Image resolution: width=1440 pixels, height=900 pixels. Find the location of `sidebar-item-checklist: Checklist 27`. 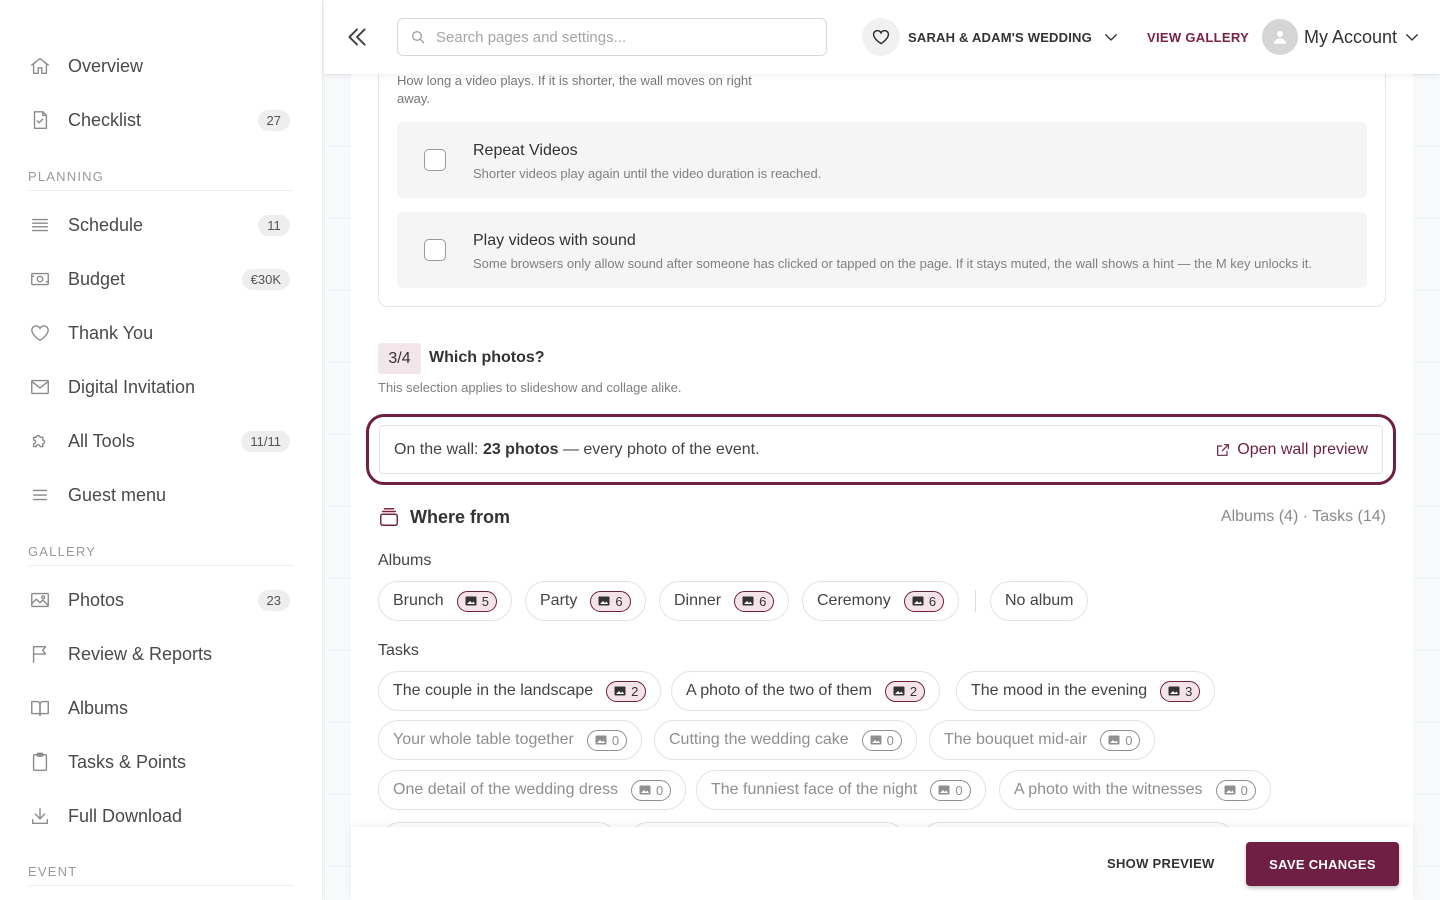

sidebar-item-checklist: Checklist 27 is located at coordinates (159, 120).